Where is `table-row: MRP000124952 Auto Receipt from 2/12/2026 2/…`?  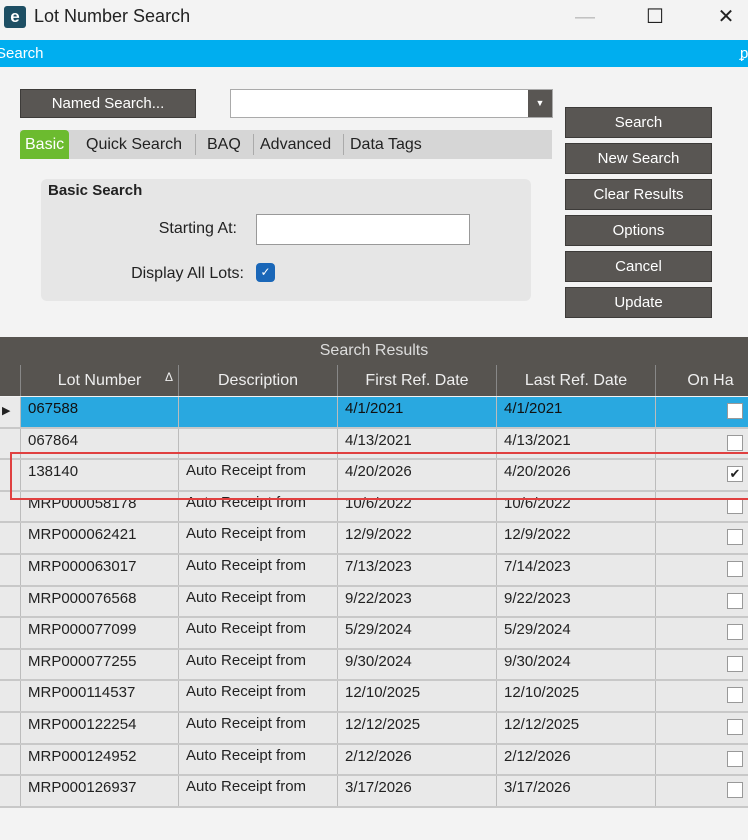 table-row: MRP000124952 Auto Receipt from 2/12/2026 2/… is located at coordinates (374, 760).